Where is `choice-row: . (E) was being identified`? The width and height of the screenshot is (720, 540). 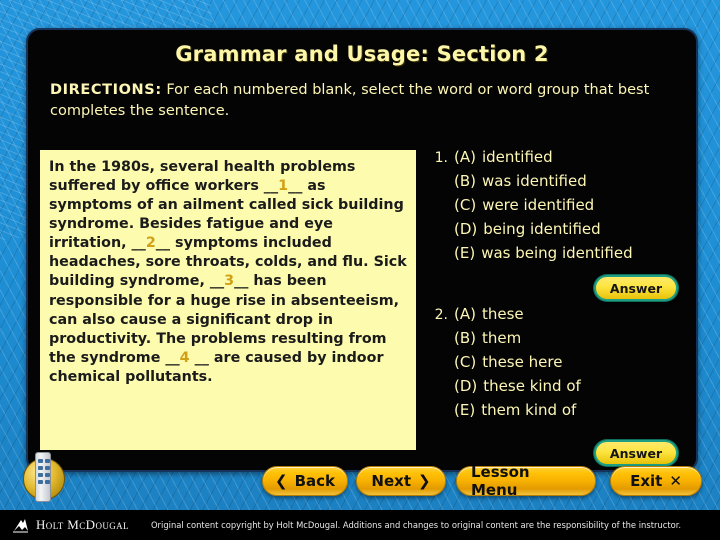 choice-row: . (E) was being identified is located at coordinates (555, 253).